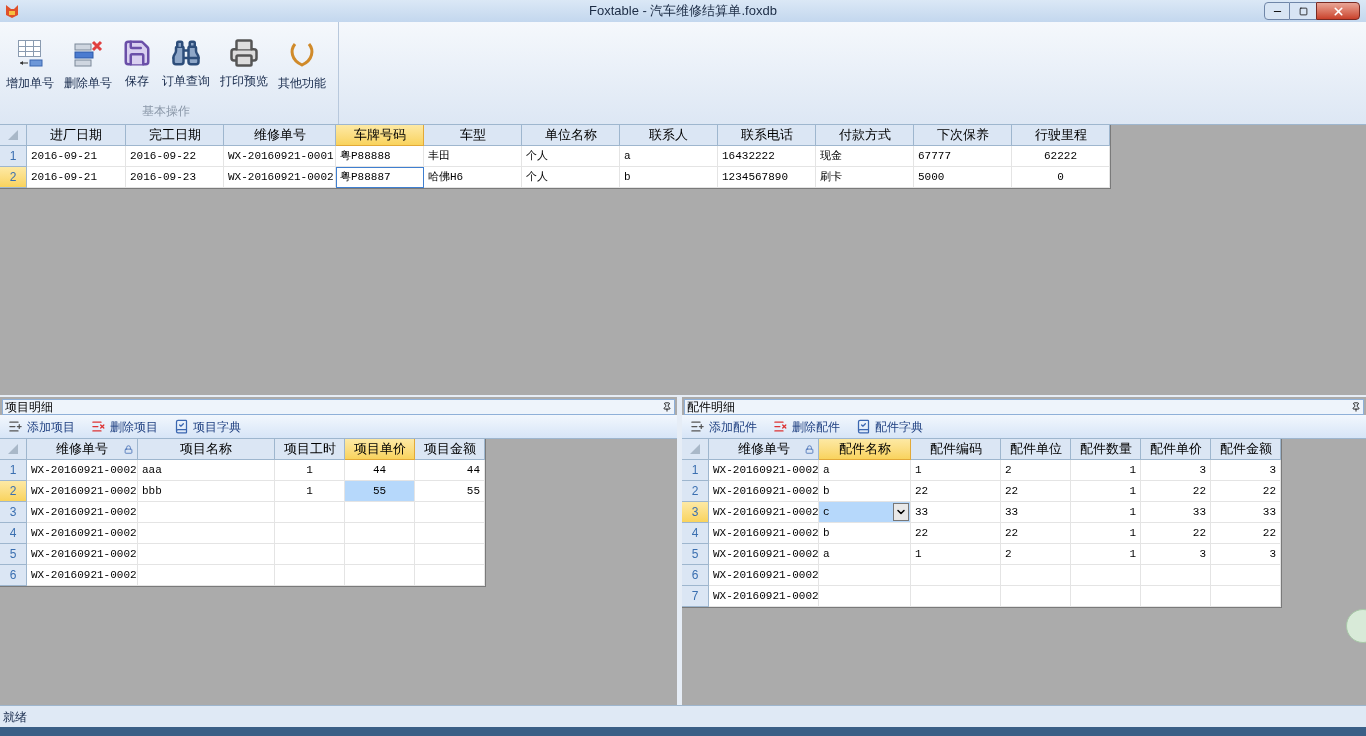 The width and height of the screenshot is (1366, 736). I want to click on column-header: 联系人, so click(669, 135).